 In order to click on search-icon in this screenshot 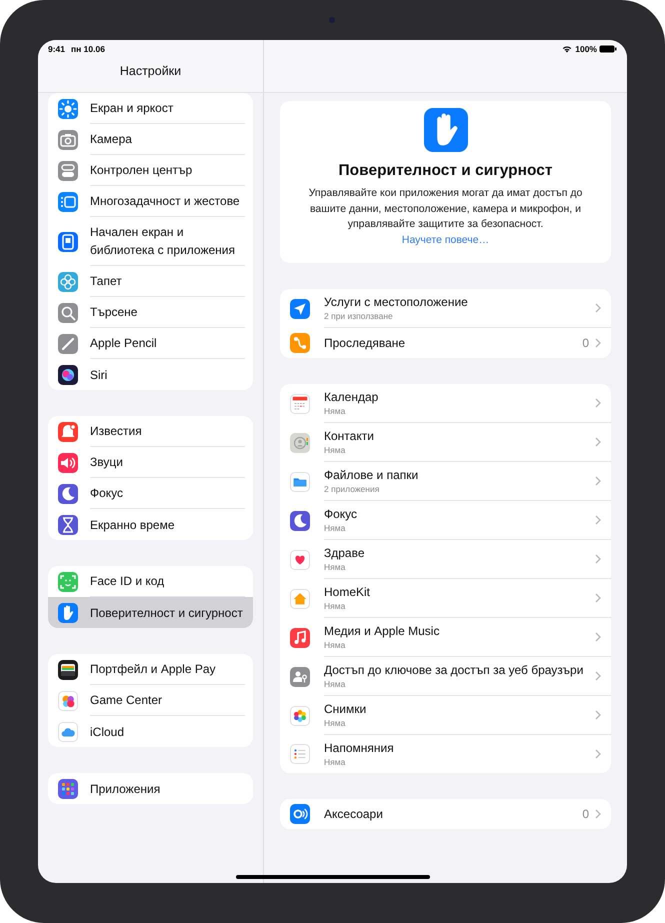, I will do `click(68, 312)`.